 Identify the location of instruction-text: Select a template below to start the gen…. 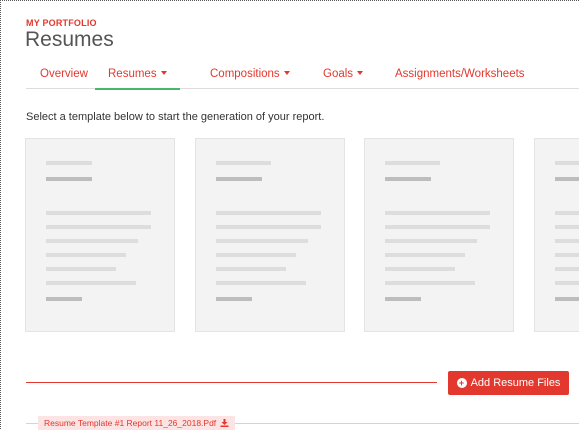
(175, 117).